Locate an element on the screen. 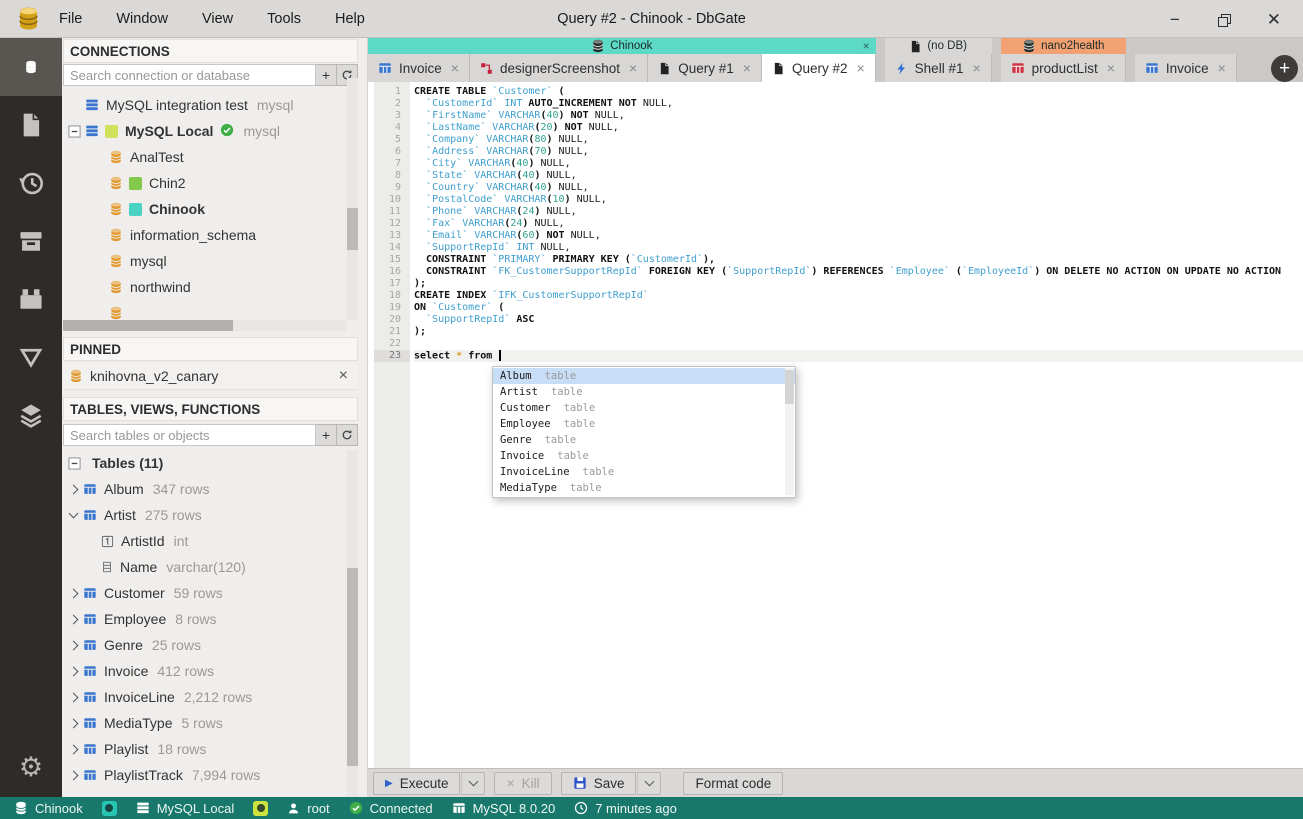 Image resolution: width=1303 pixels, height=819 pixels. object-mediatype: MediaType 5 rows is located at coordinates (204, 723).